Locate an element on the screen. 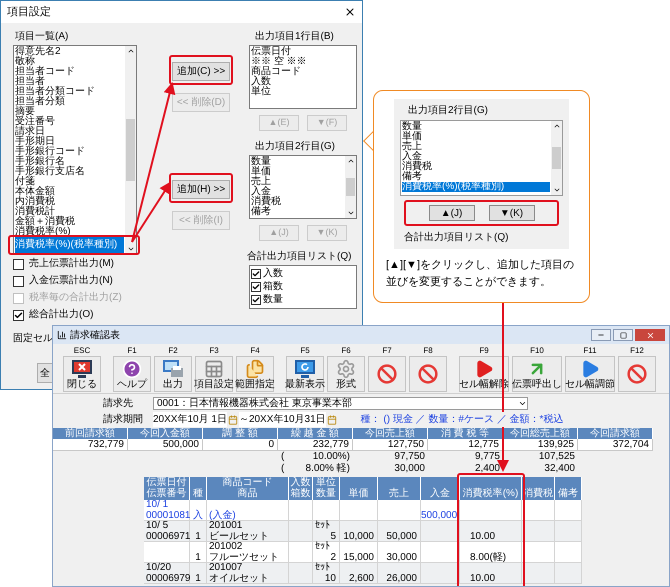 The height and width of the screenshot is (587, 670). maximize-button is located at coordinates (623, 335).